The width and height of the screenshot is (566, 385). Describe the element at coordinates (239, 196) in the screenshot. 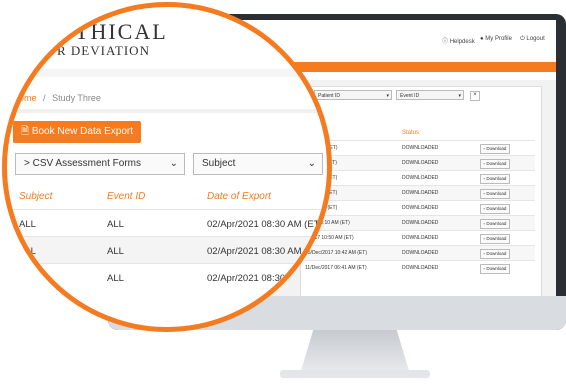

I see `column-header-date-of-export: Date of Export` at that location.